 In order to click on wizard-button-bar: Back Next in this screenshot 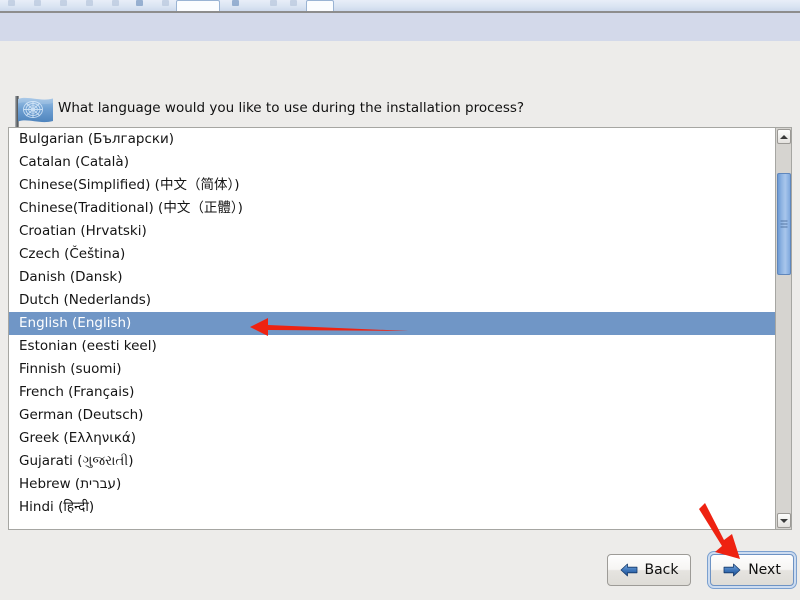, I will do `click(400, 570)`.